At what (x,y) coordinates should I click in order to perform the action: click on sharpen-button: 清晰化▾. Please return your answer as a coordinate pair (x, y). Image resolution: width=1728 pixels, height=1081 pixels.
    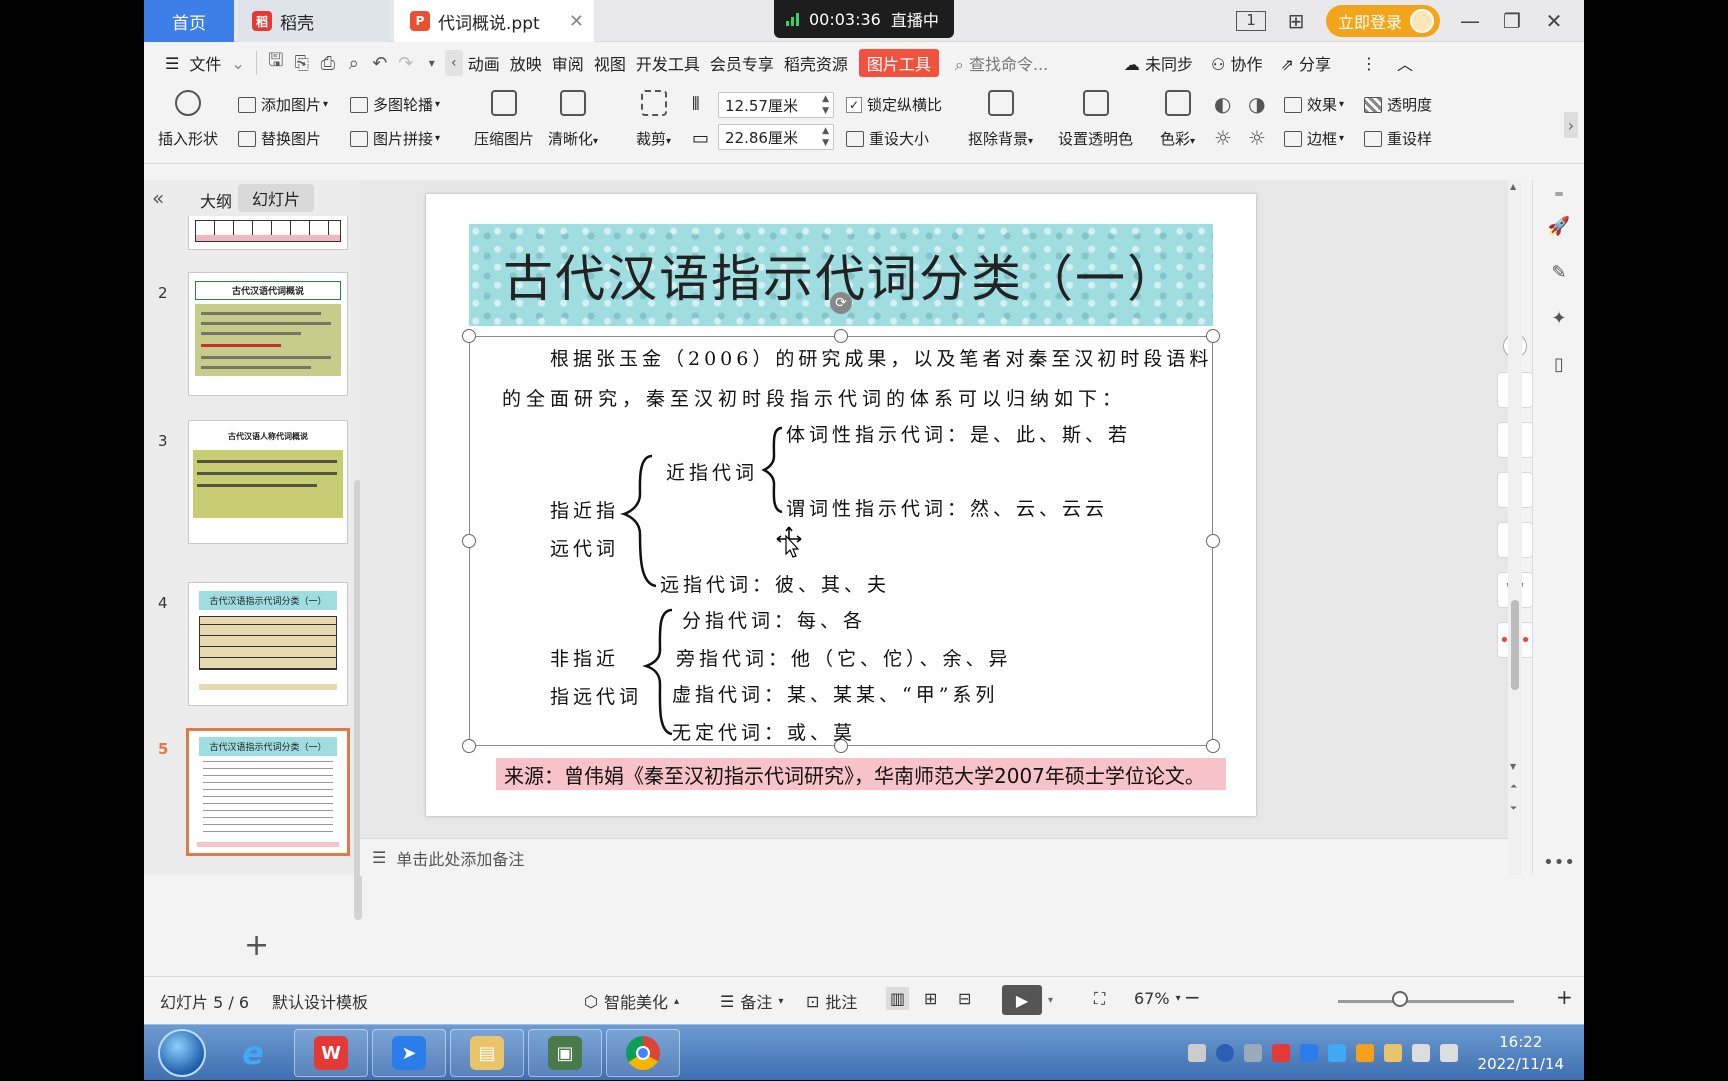
    Looking at the image, I should click on (573, 119).